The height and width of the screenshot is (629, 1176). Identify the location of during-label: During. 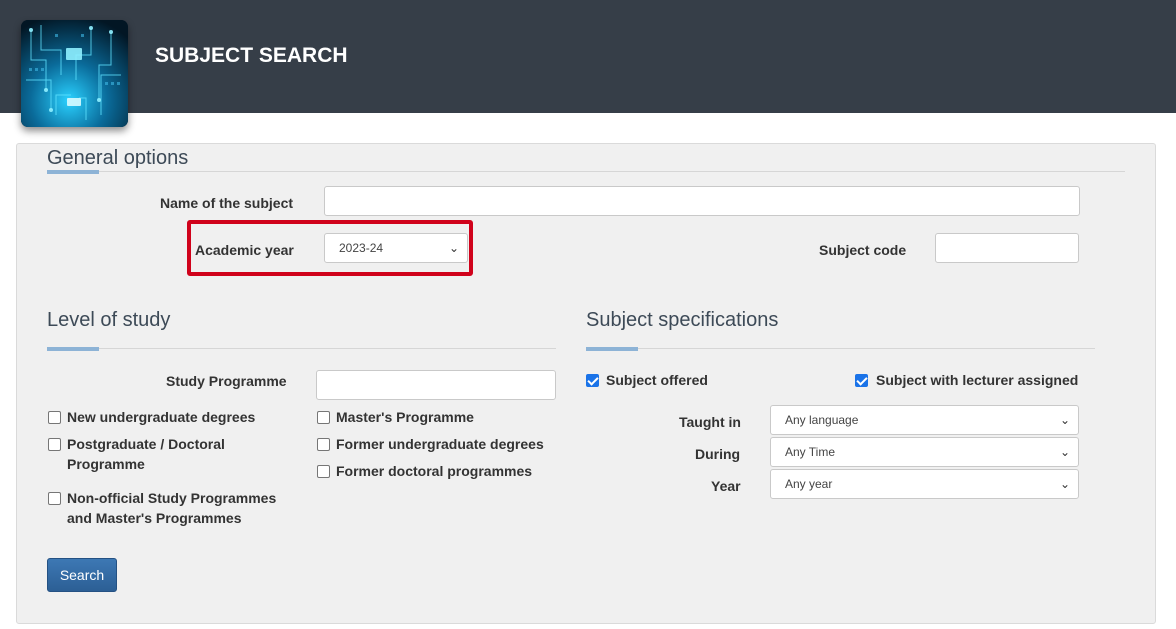
(718, 454).